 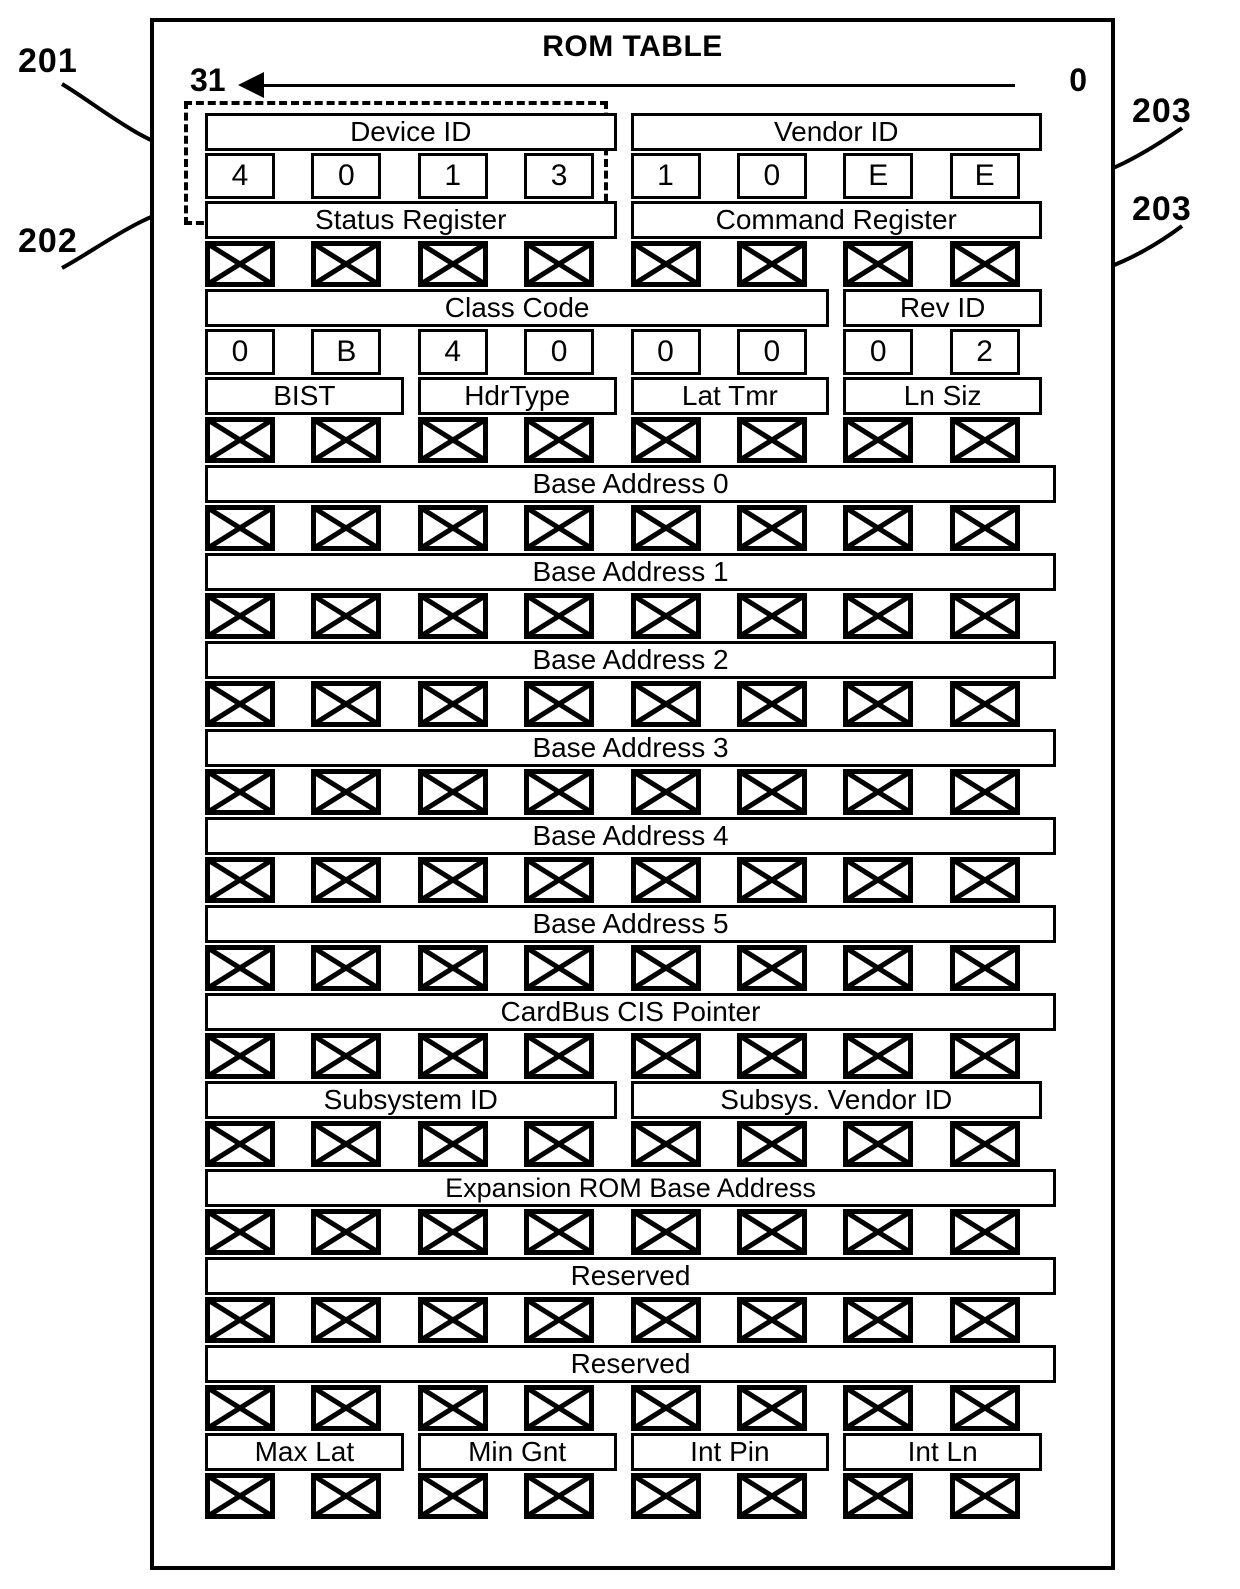 What do you see at coordinates (942, 308) in the screenshot?
I see `field-label: Rev ID` at bounding box center [942, 308].